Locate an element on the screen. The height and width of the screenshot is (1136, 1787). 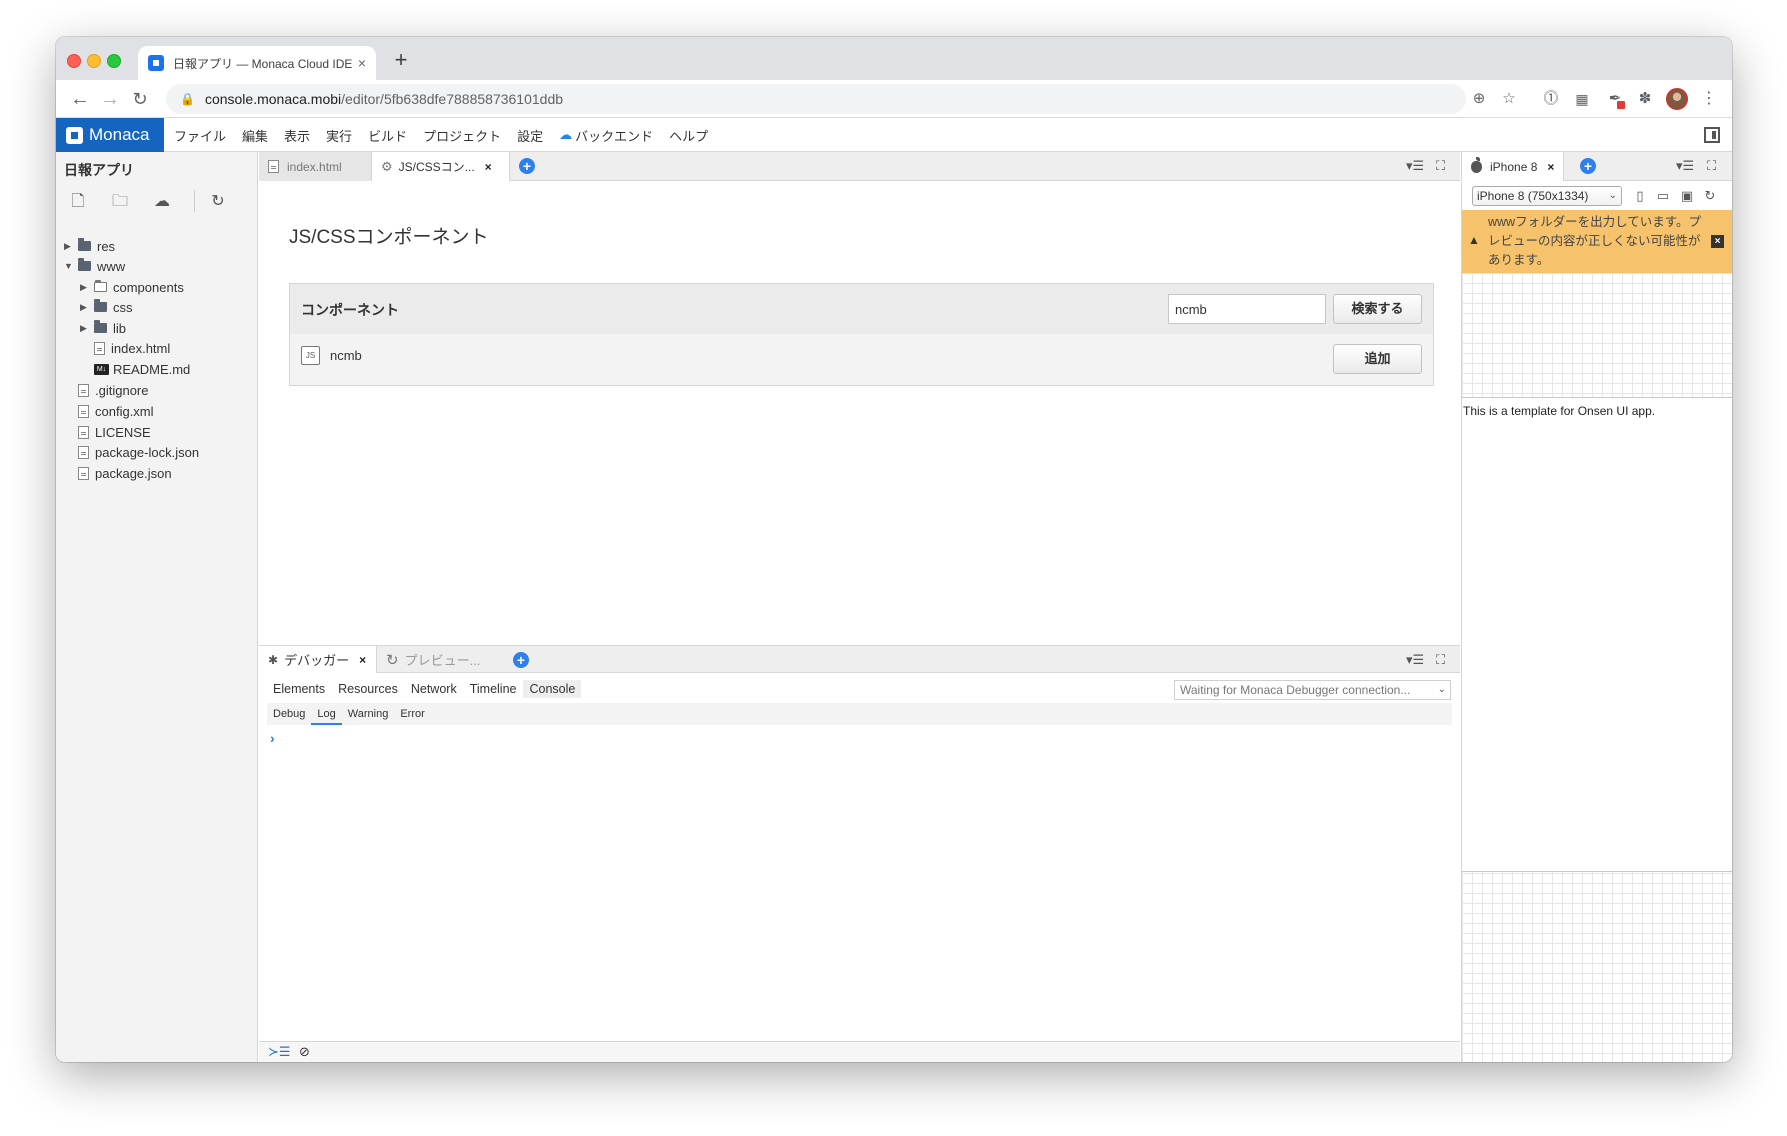
pen-extension-icon: ✒ is located at coordinates (1615, 99).